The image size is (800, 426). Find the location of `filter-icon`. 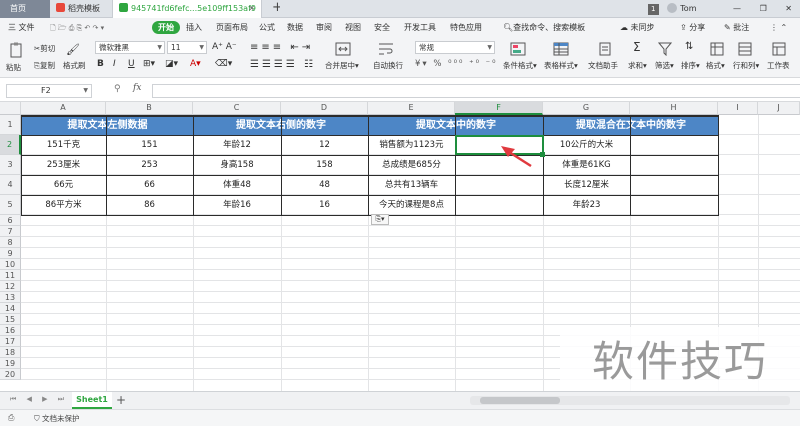

filter-icon is located at coordinates (665, 49).